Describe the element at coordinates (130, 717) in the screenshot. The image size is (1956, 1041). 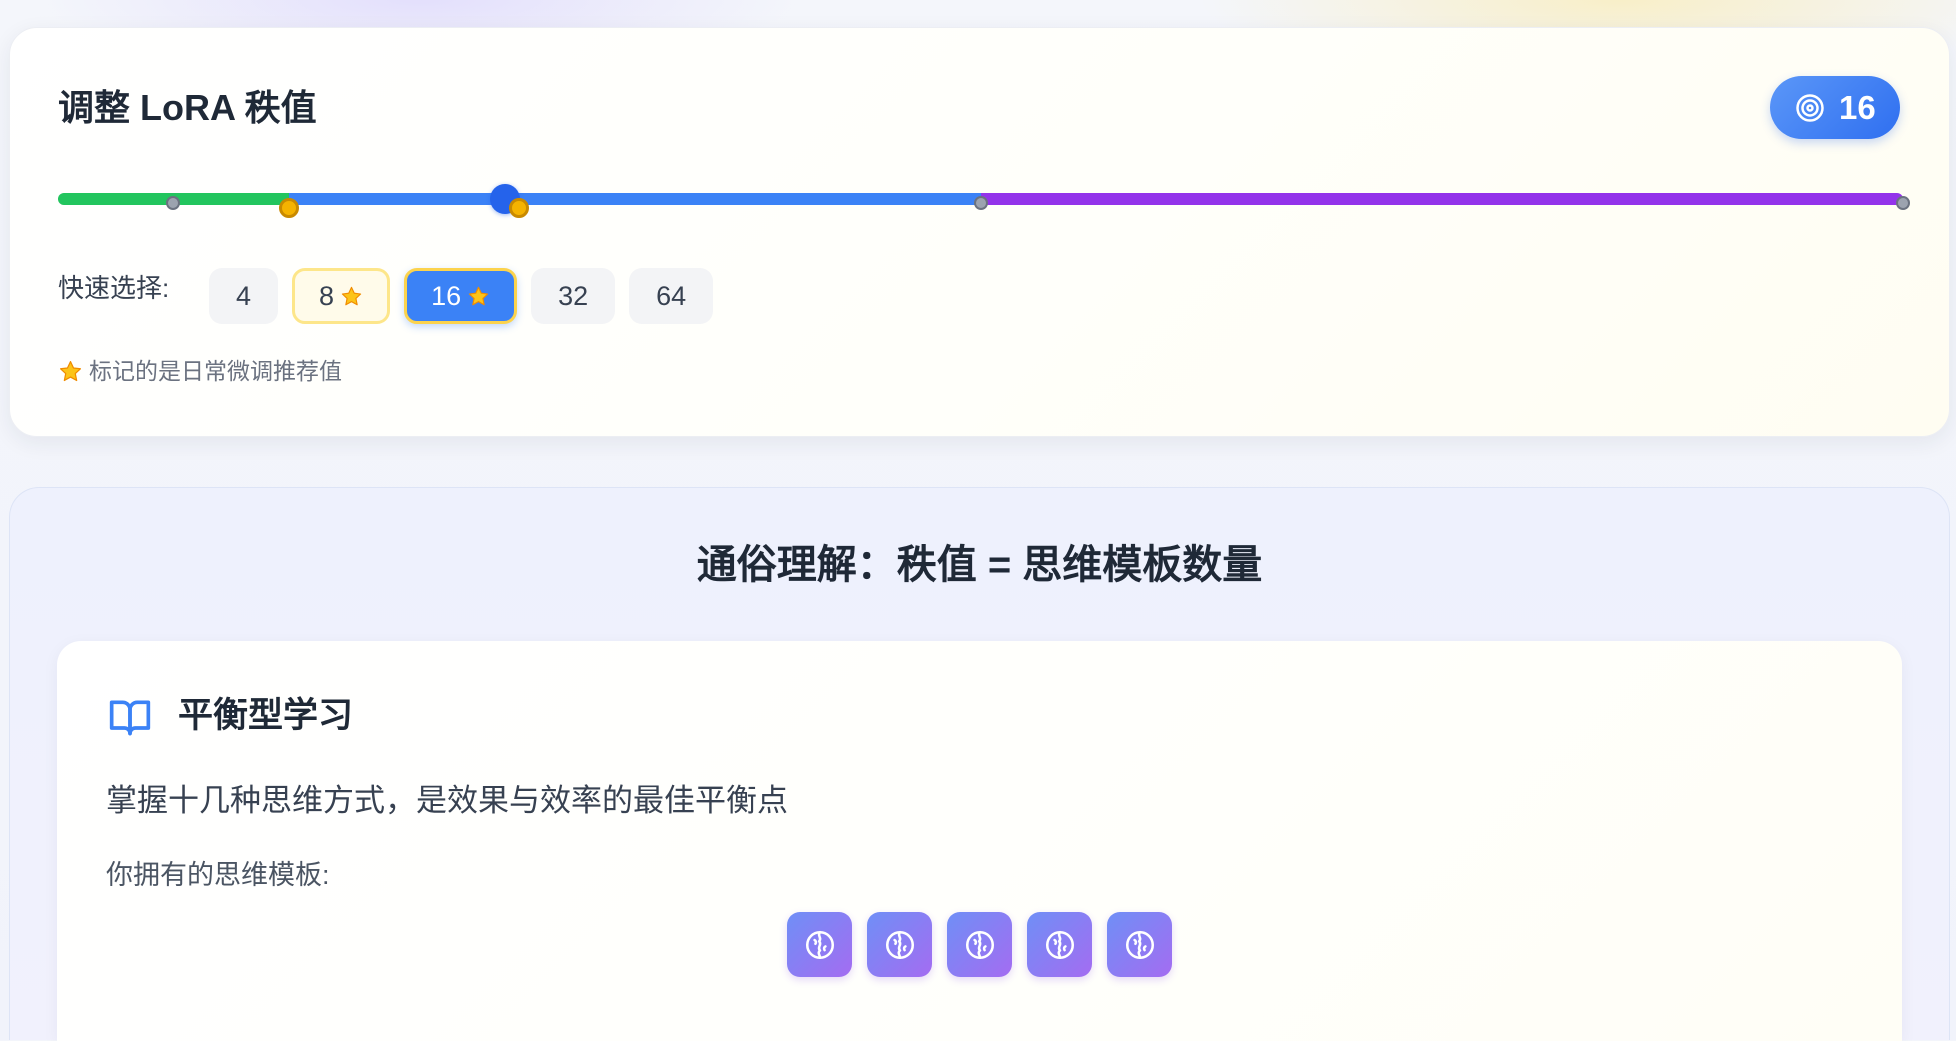
I see `book-open-icon` at that location.